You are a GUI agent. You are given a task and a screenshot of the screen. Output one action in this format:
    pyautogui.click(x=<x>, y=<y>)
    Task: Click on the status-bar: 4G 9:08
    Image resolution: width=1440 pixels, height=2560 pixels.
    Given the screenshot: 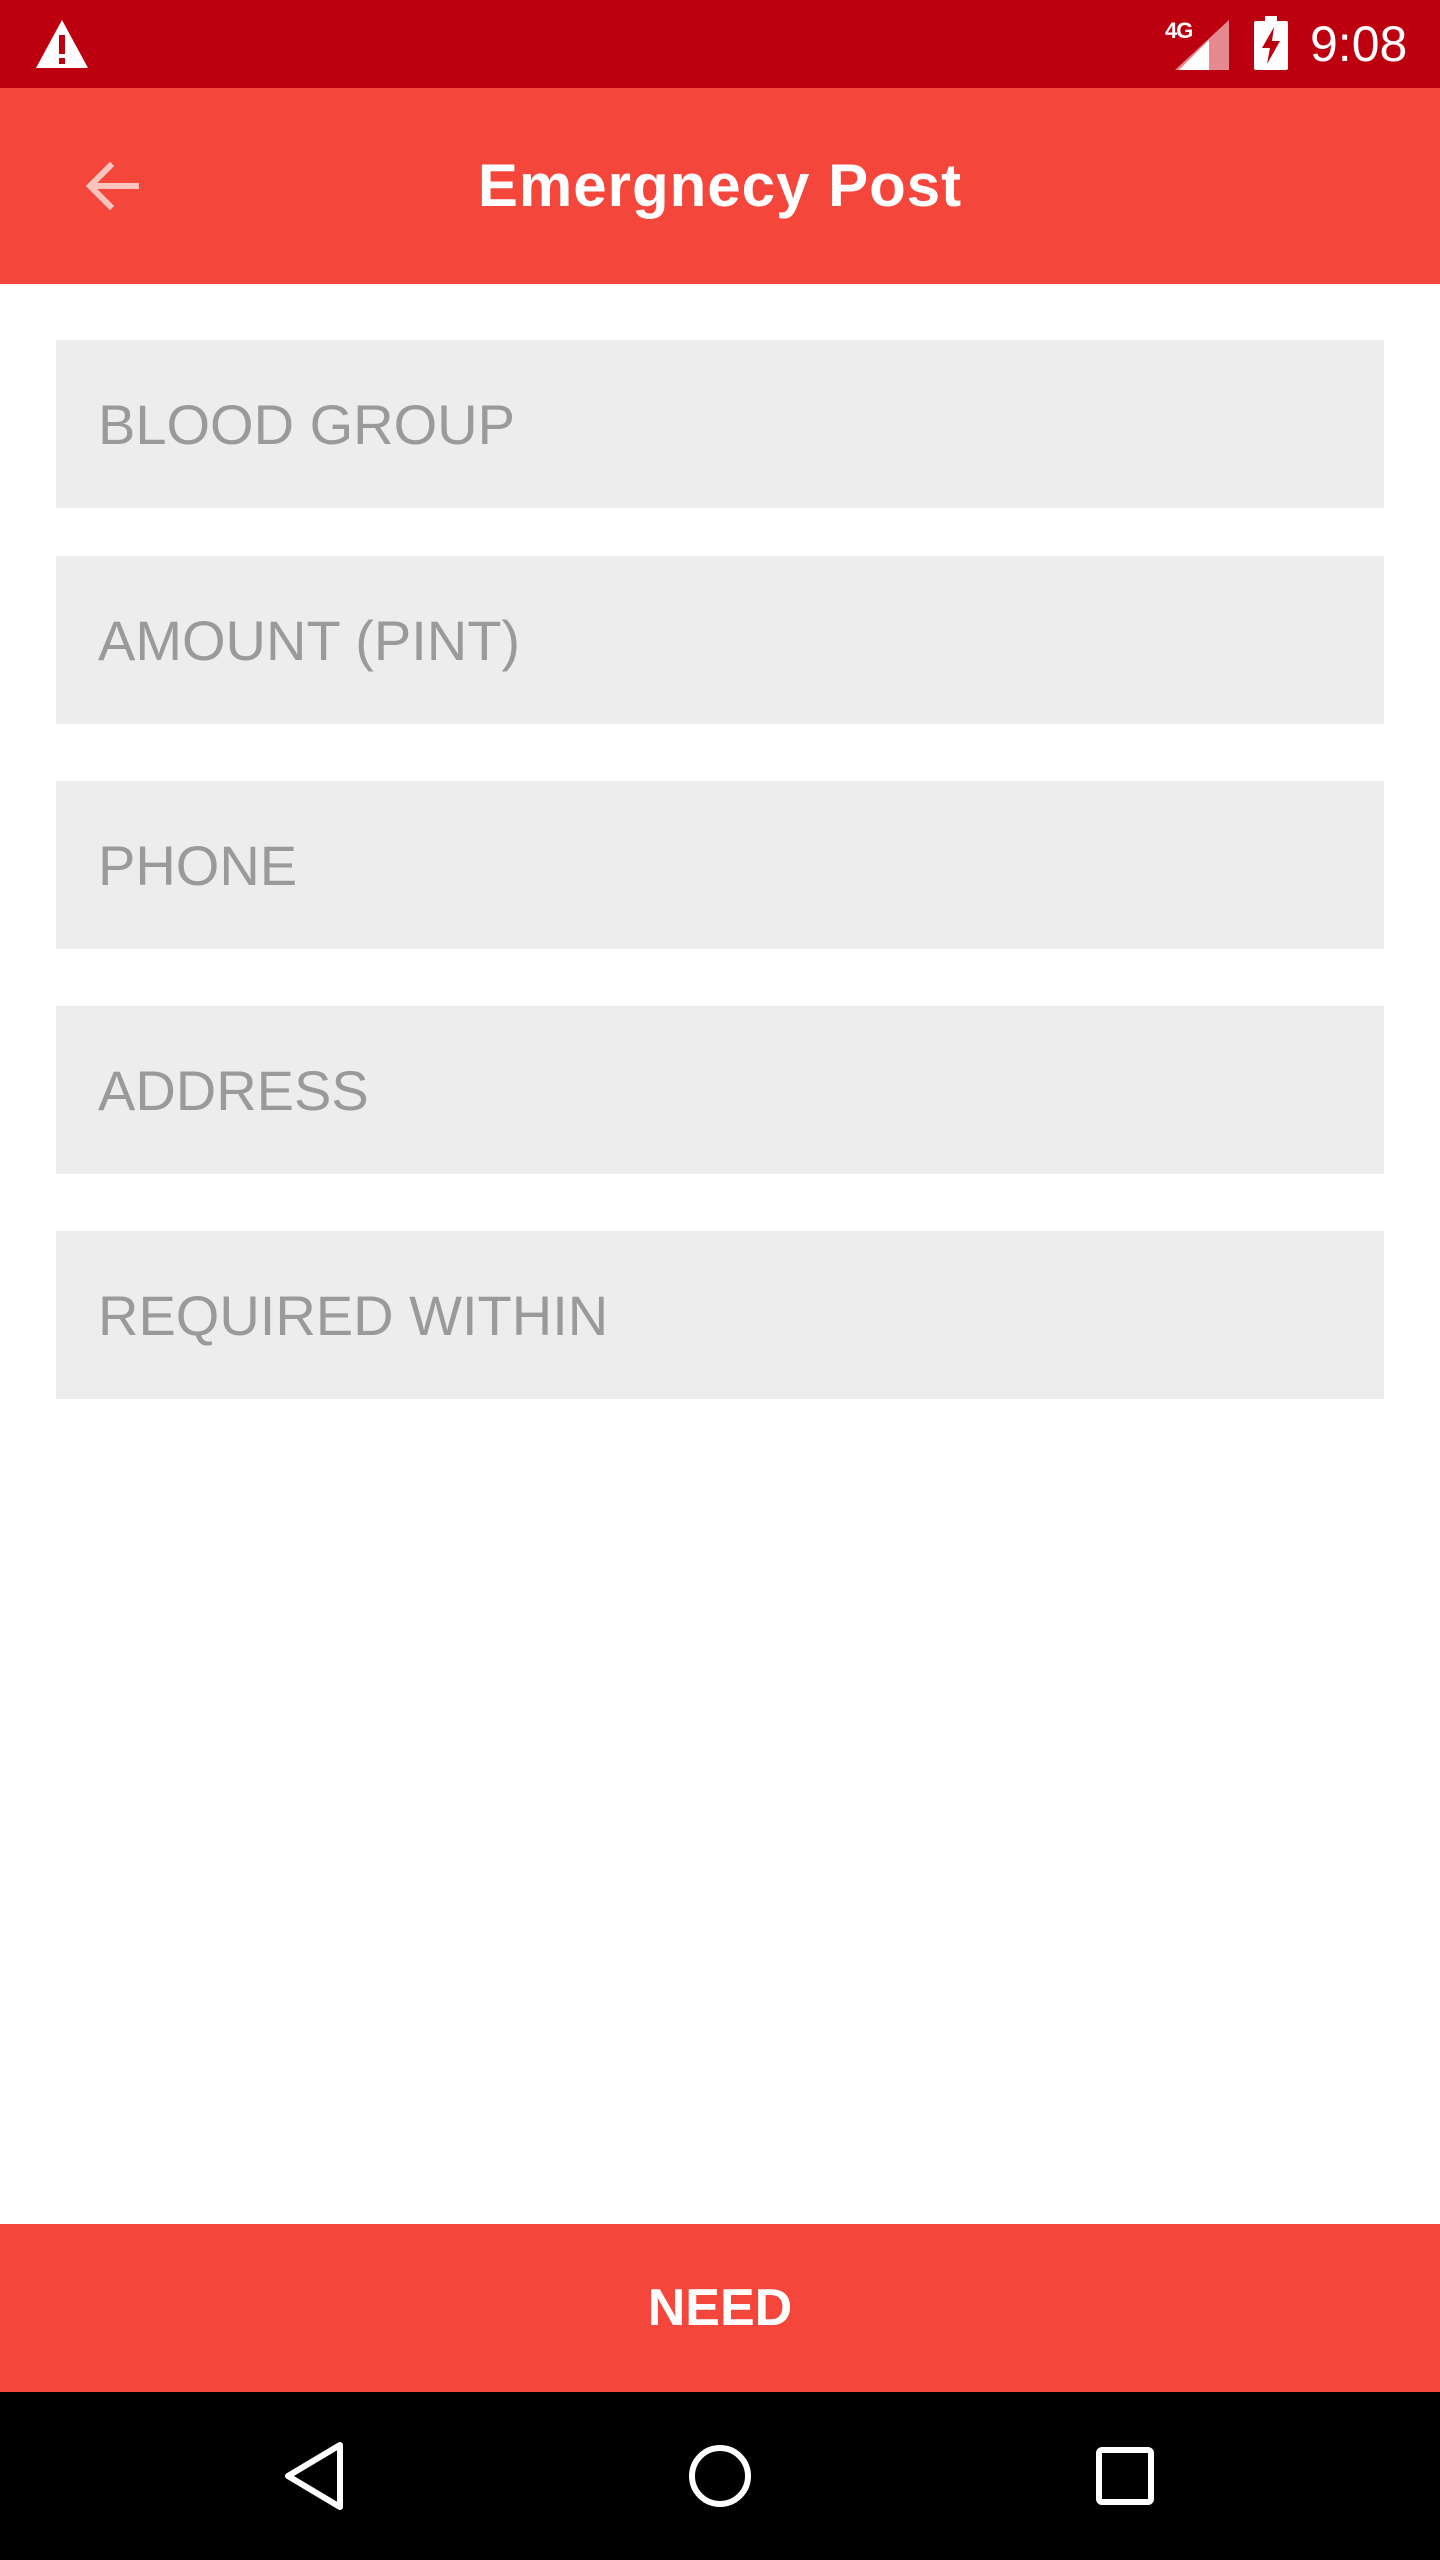 What is the action you would take?
    pyautogui.click(x=720, y=44)
    